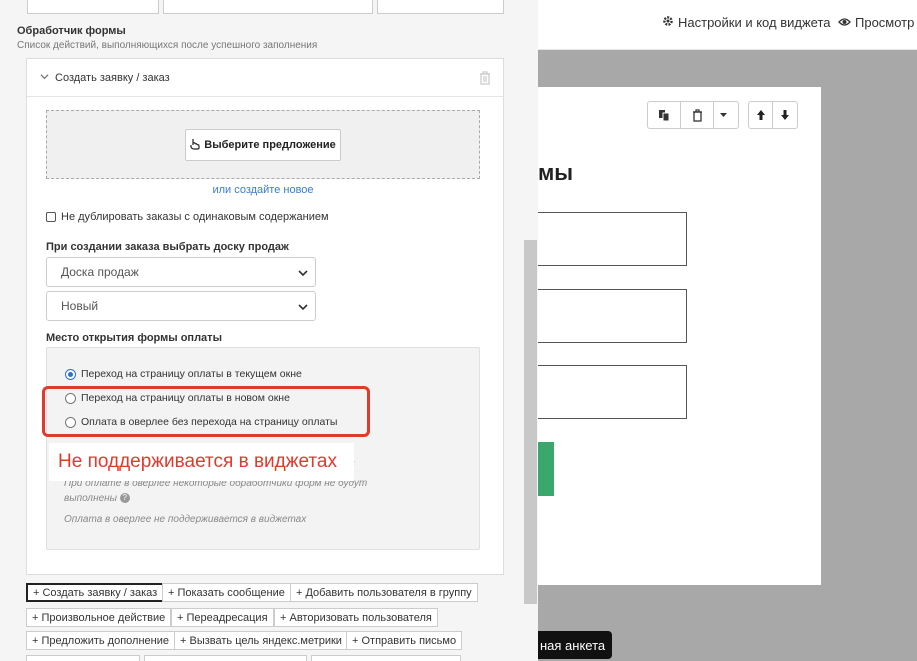 This screenshot has height=661, width=917. Describe the element at coordinates (222, 617) in the screenshot. I see `add-redirect-button: + Переадресация` at that location.